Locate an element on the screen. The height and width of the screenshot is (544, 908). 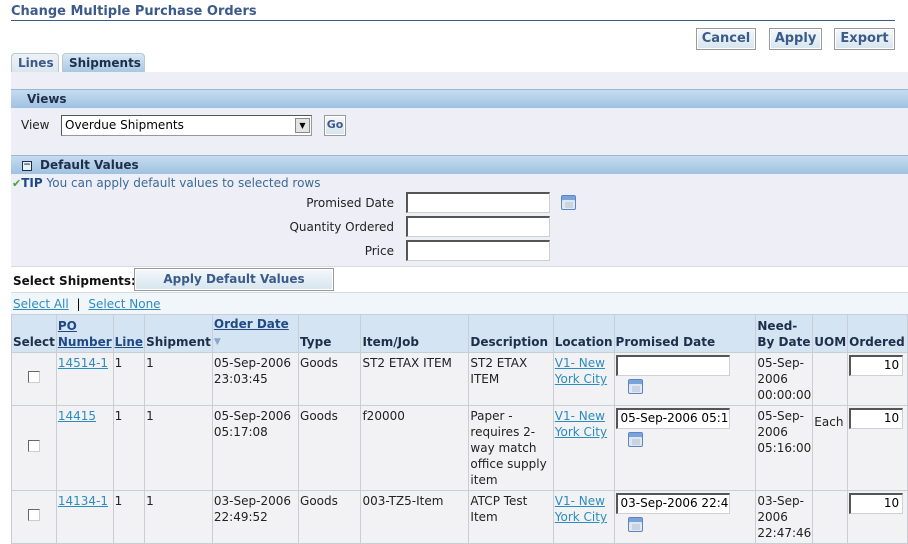
col-select: Select is located at coordinates (34, 333).